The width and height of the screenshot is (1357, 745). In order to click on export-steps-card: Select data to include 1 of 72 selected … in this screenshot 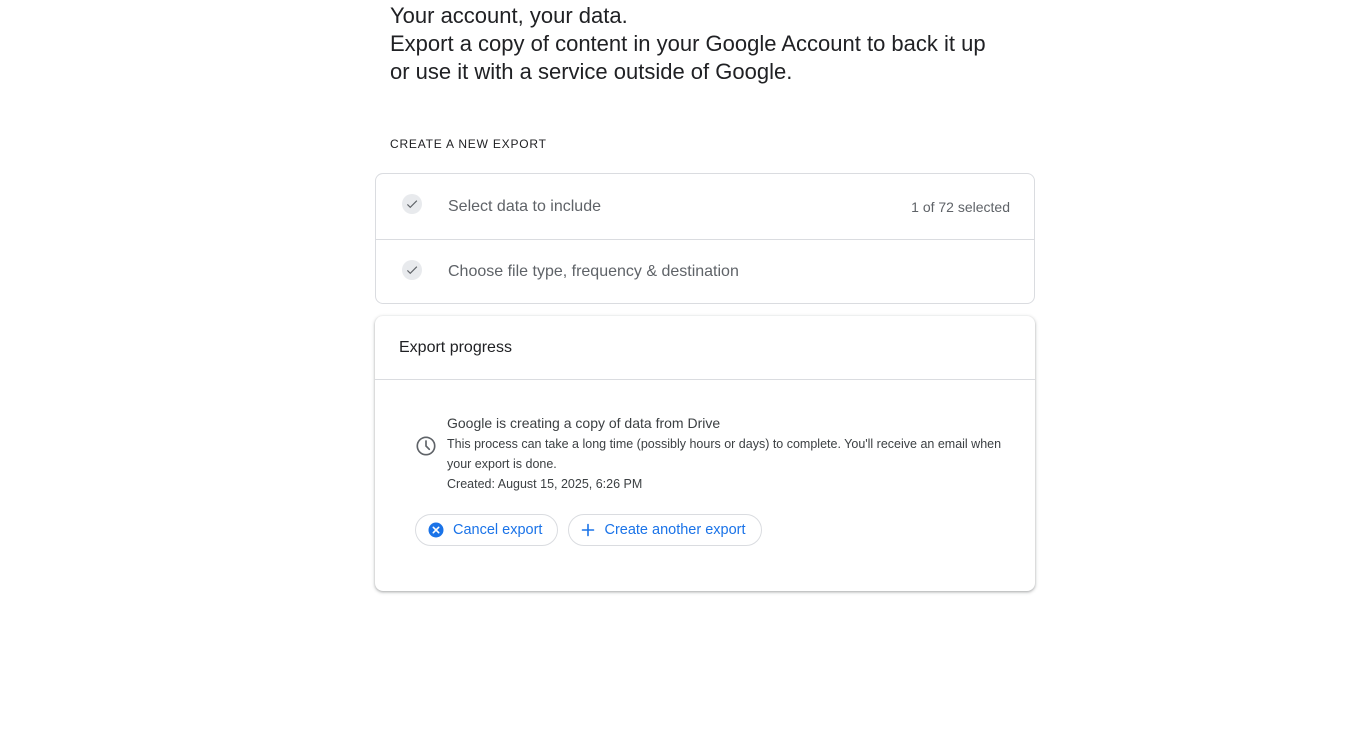, I will do `click(705, 238)`.